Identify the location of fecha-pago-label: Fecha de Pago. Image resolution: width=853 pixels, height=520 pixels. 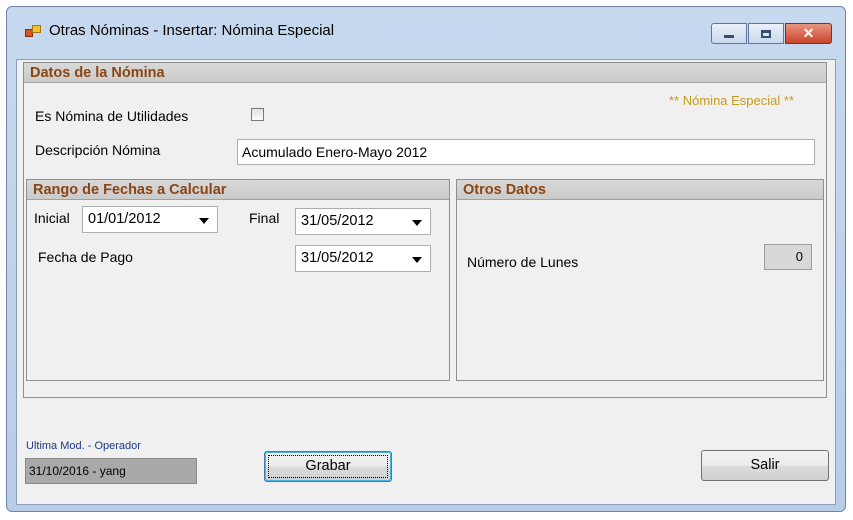
(85, 257).